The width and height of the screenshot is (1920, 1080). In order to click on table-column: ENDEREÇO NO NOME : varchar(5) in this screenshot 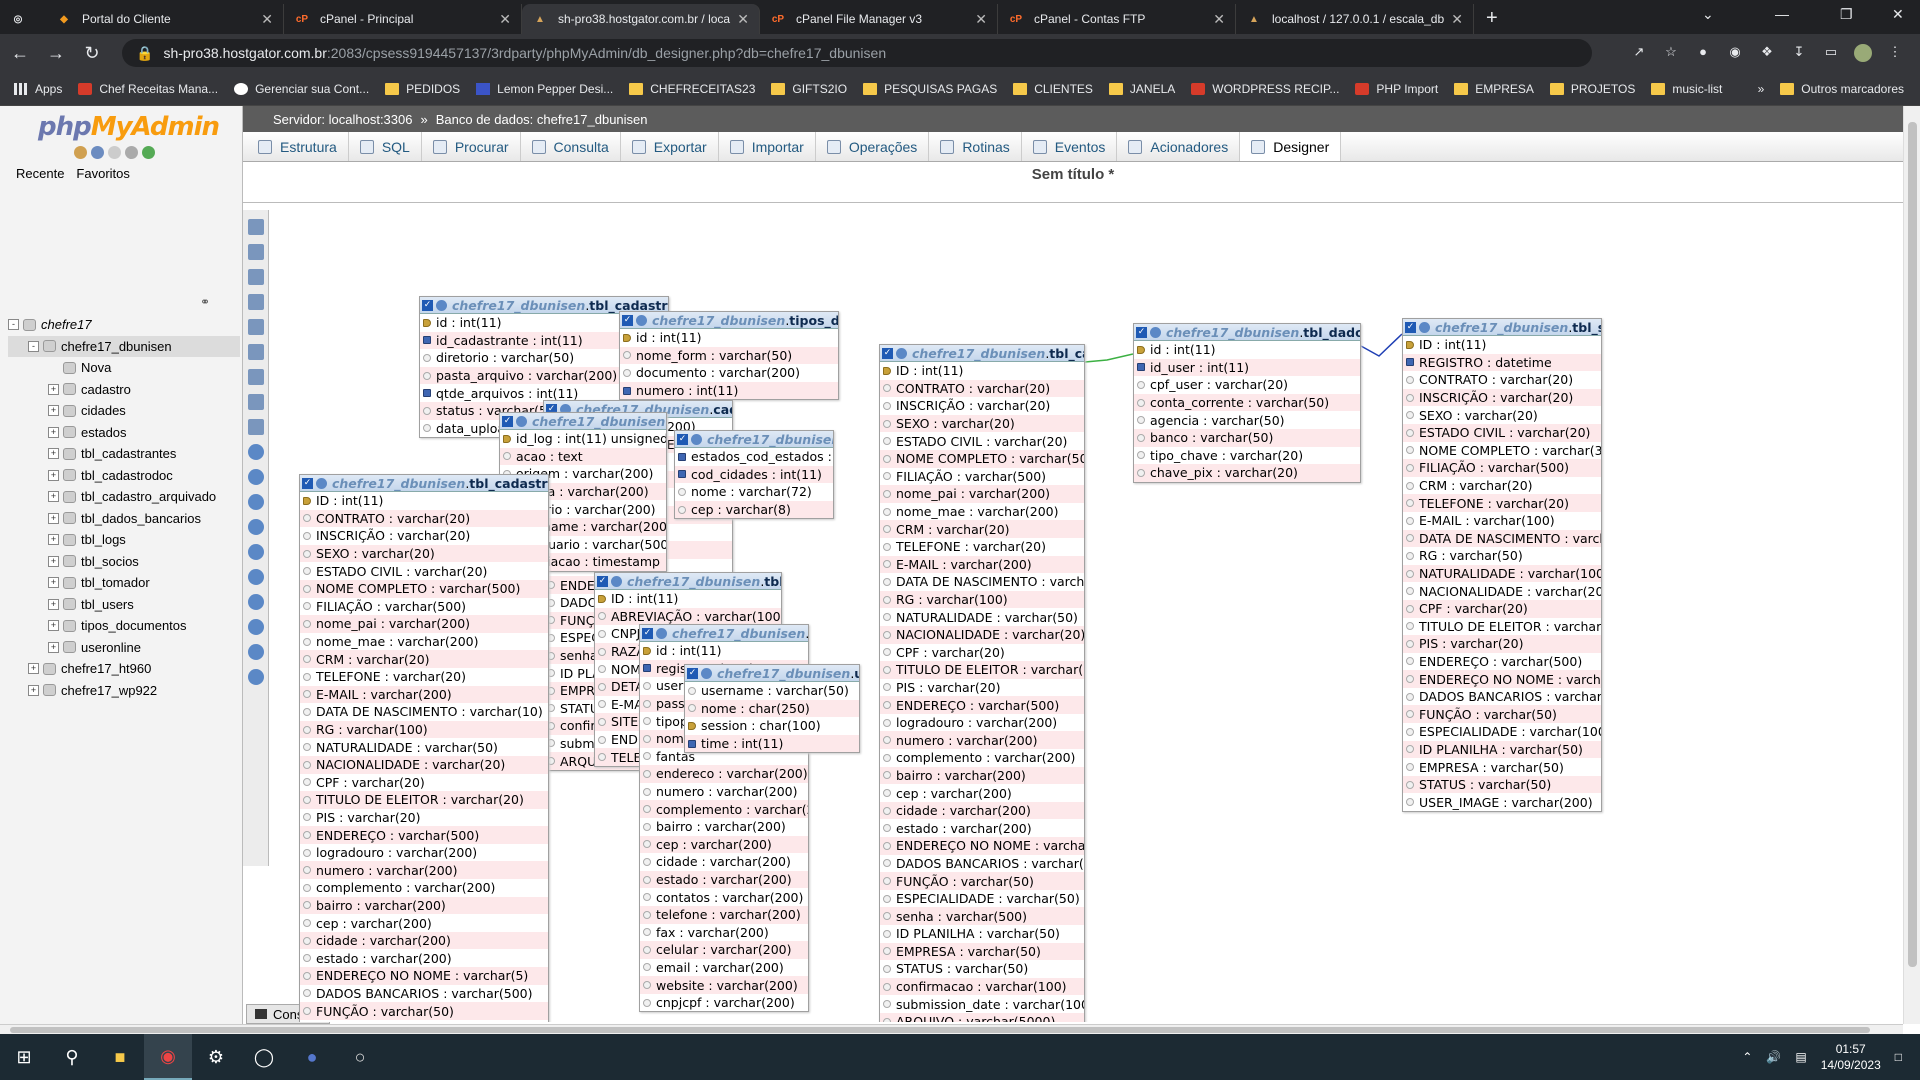, I will do `click(1502, 679)`.